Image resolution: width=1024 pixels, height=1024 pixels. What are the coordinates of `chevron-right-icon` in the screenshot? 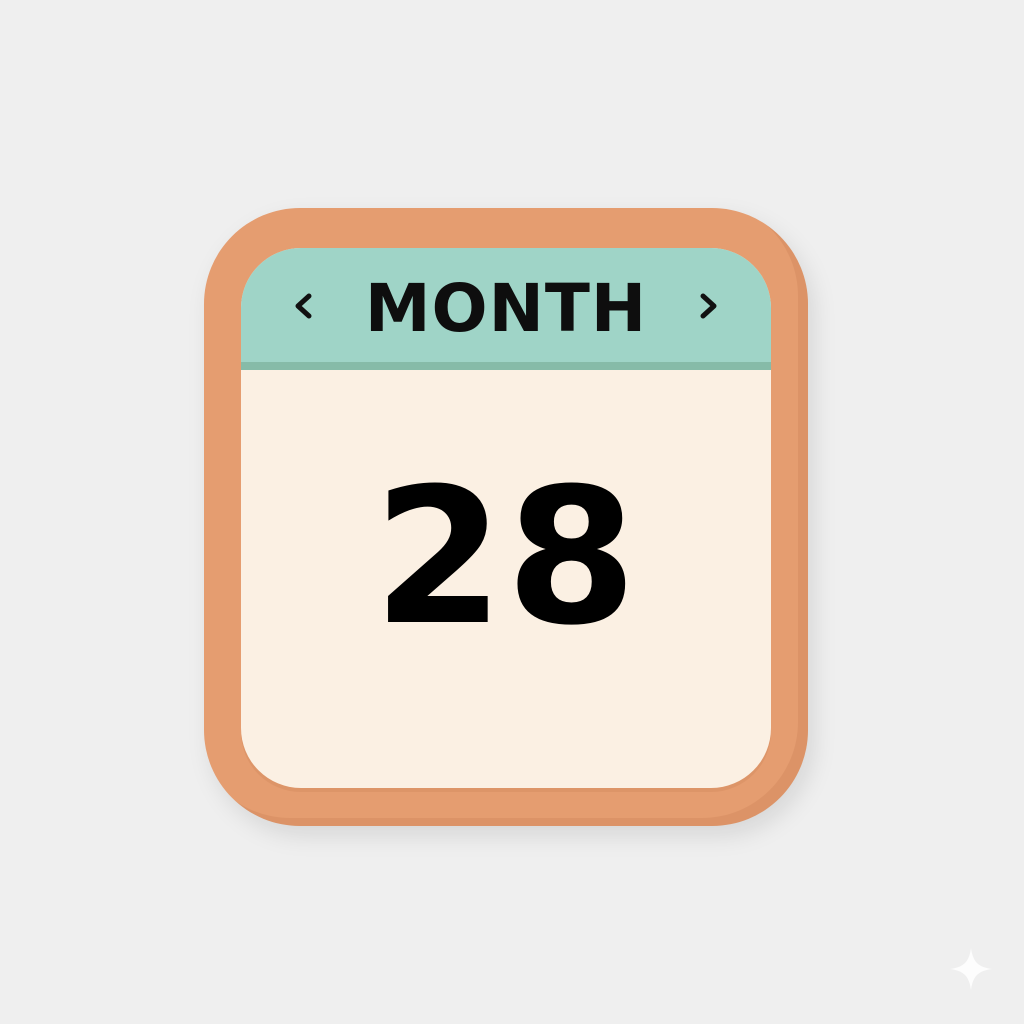 It's located at (708, 306).